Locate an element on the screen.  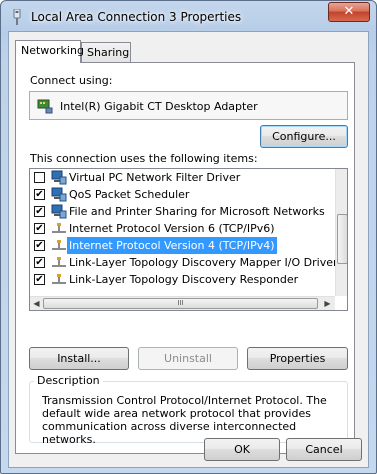
list-item-selected: ✔ Internet Protocol Version 4 (TCP/IPv4) is located at coordinates (182, 245).